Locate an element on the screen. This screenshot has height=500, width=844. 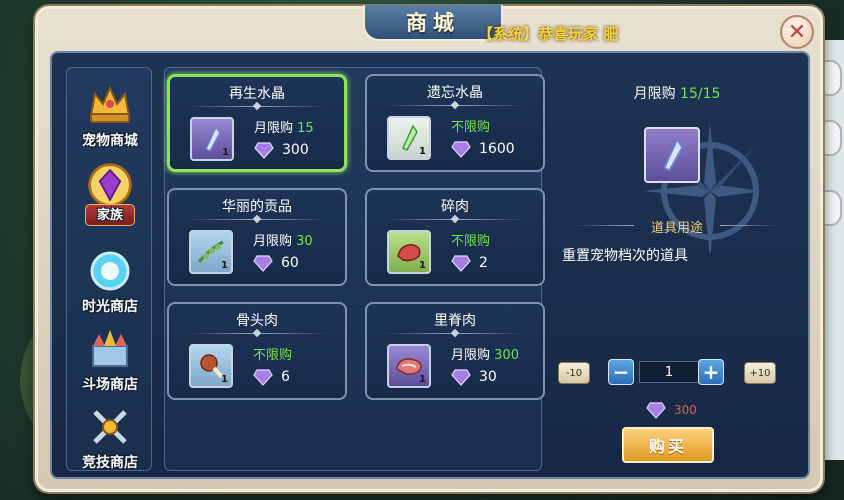
item-card-forget-crystal: 遗忘水晶 1 不限购 1600 is located at coordinates (455, 123).